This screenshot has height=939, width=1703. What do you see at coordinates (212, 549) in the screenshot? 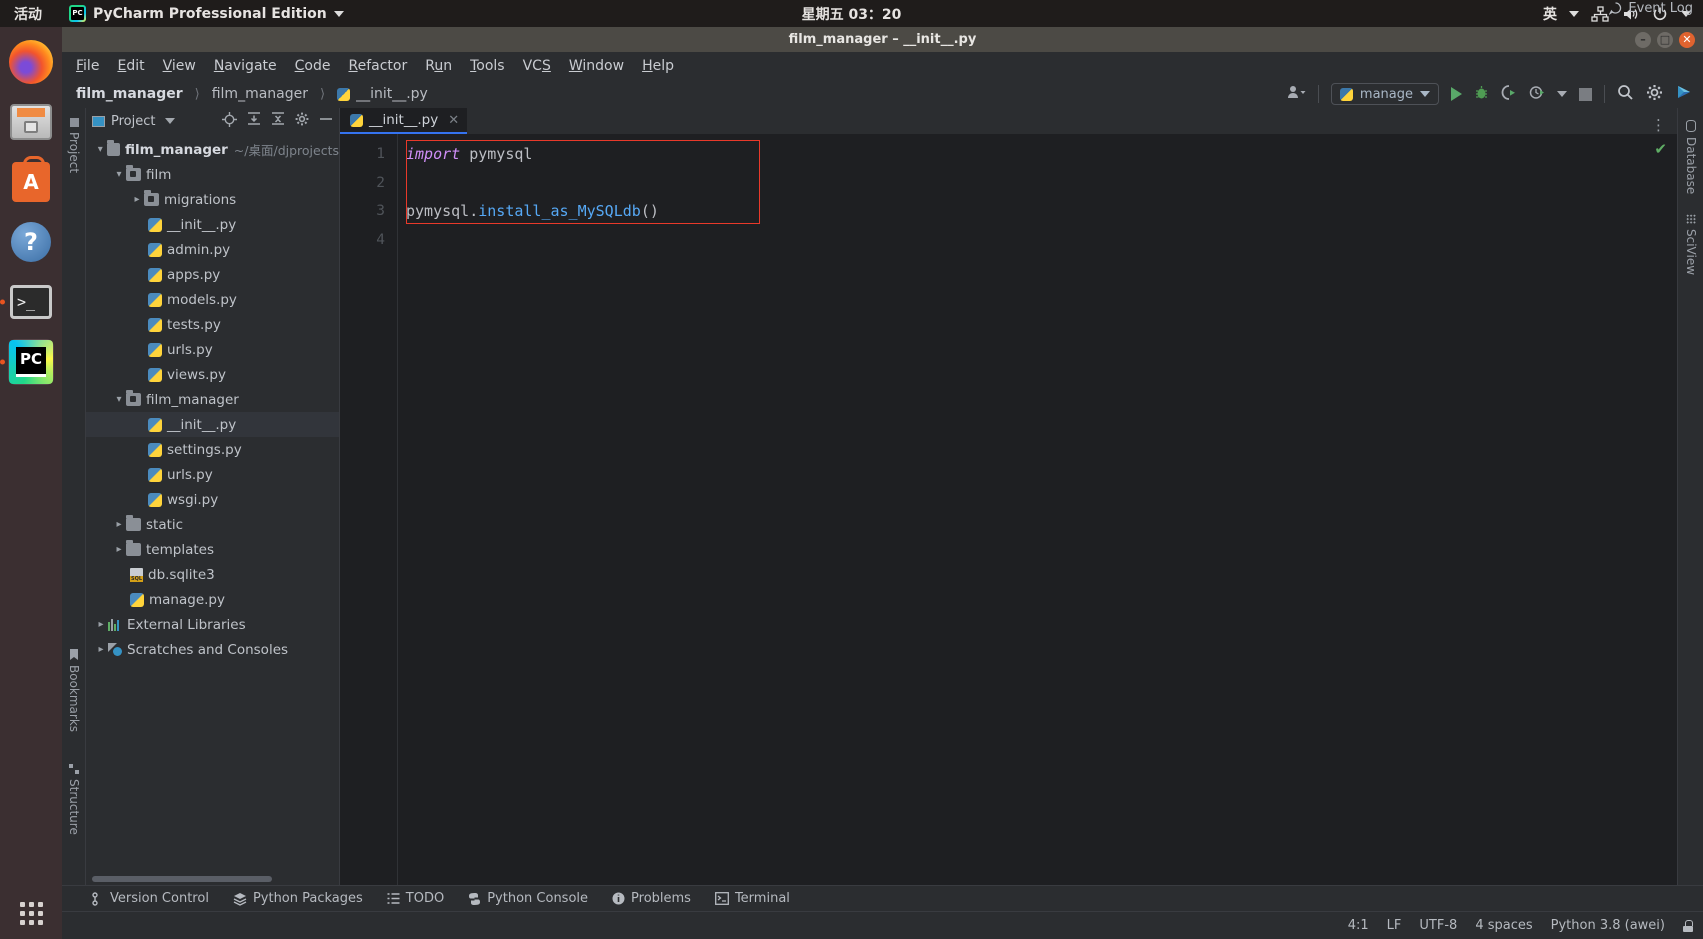
I see `tree-row-templates: ▸ templates` at bounding box center [212, 549].